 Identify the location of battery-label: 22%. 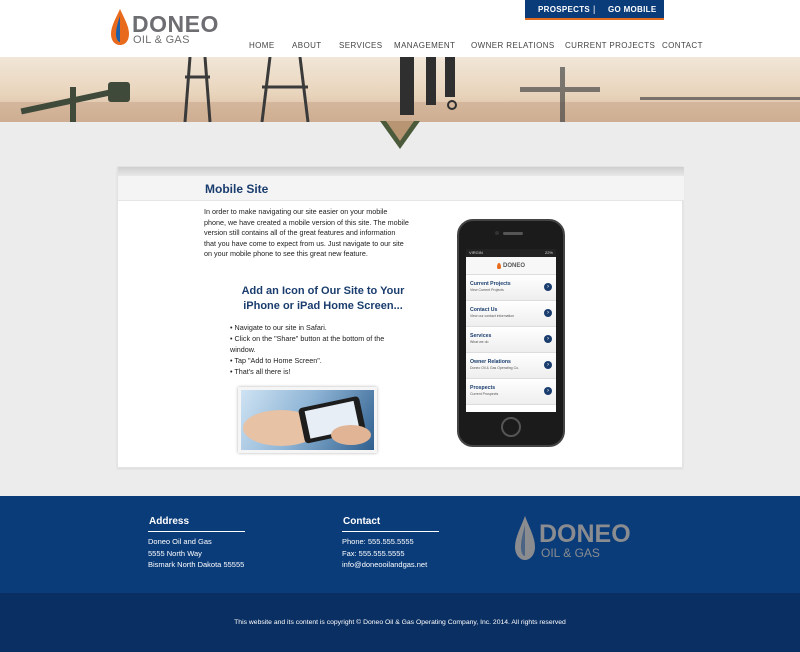
(548, 252).